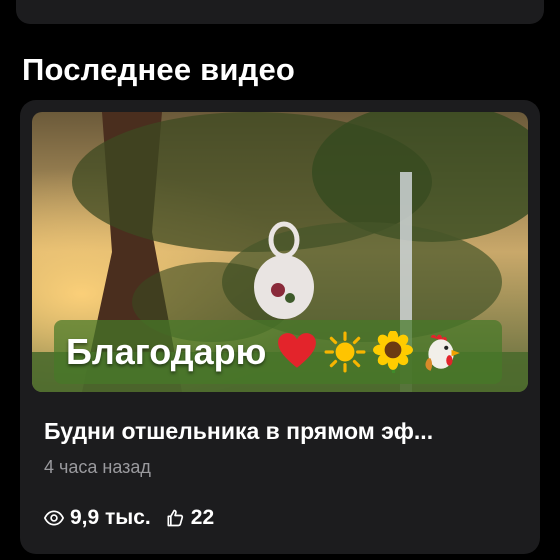  What do you see at coordinates (280, 12) in the screenshot?
I see `previous-card` at bounding box center [280, 12].